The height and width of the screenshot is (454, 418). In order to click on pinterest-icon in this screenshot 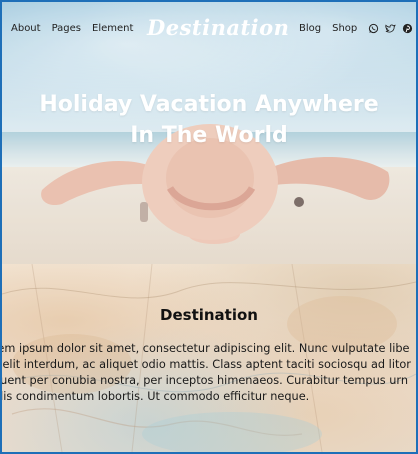, I will do `click(407, 28)`.